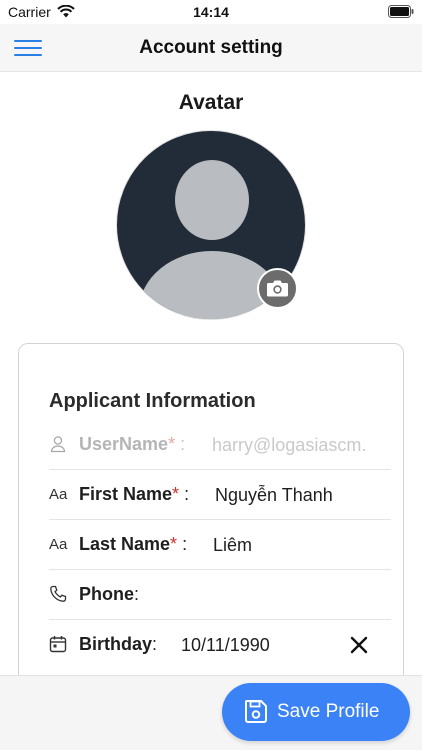 The width and height of the screenshot is (422, 750). What do you see at coordinates (118, 644) in the screenshot?
I see `birthday-label: Birthday:` at bounding box center [118, 644].